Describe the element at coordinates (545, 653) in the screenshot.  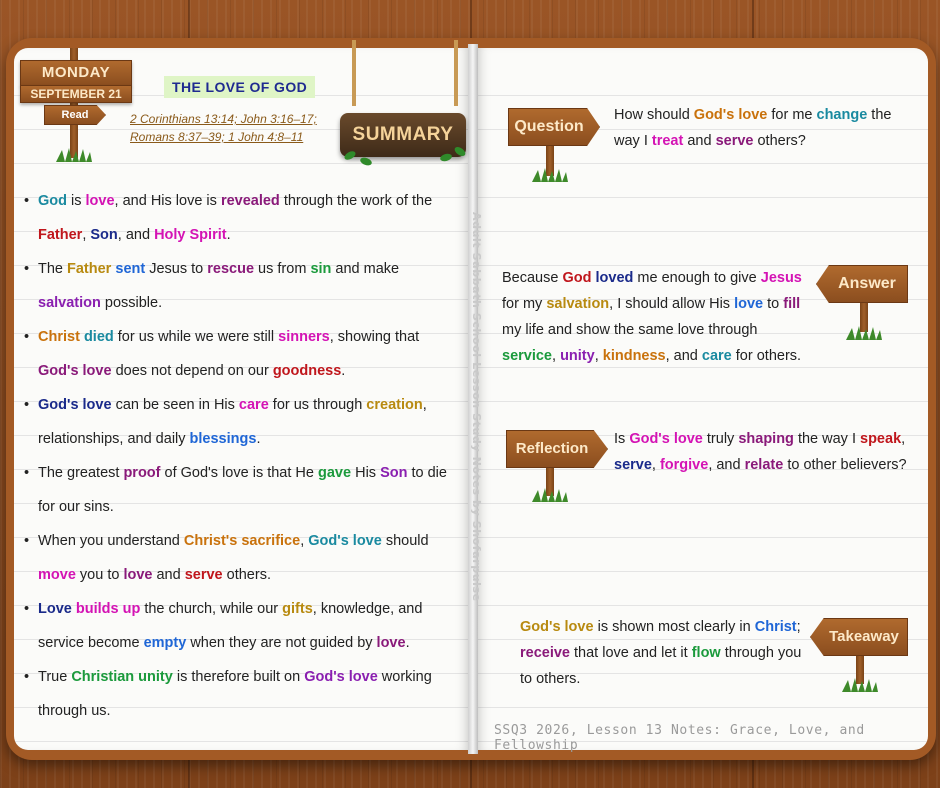
I see `highlighted-word: receive` at that location.